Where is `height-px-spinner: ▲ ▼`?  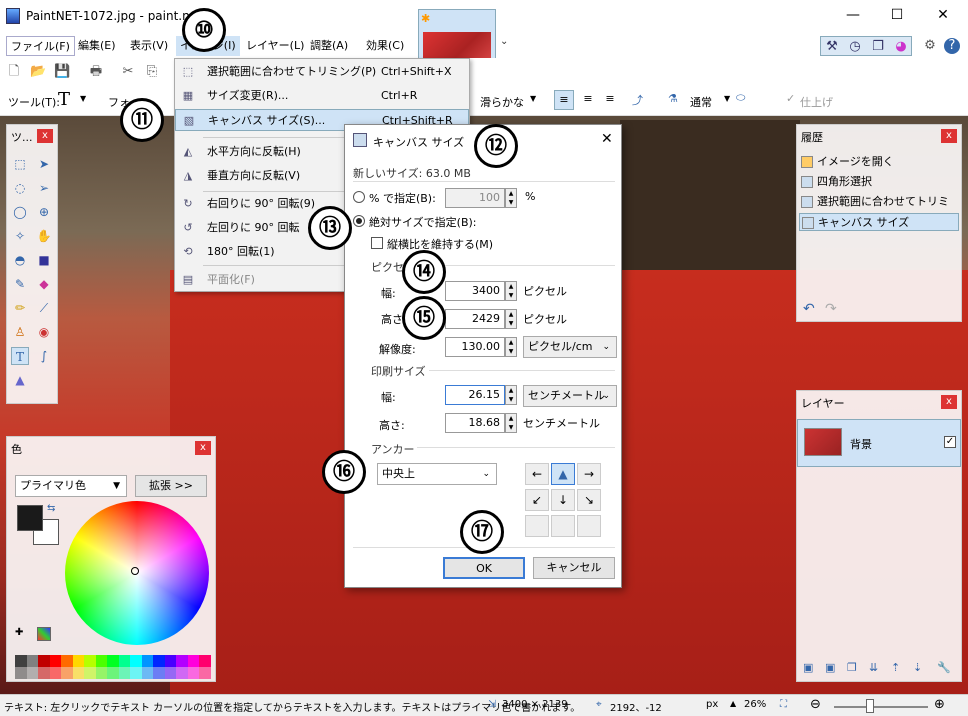 height-px-spinner: ▲ ▼ is located at coordinates (511, 319).